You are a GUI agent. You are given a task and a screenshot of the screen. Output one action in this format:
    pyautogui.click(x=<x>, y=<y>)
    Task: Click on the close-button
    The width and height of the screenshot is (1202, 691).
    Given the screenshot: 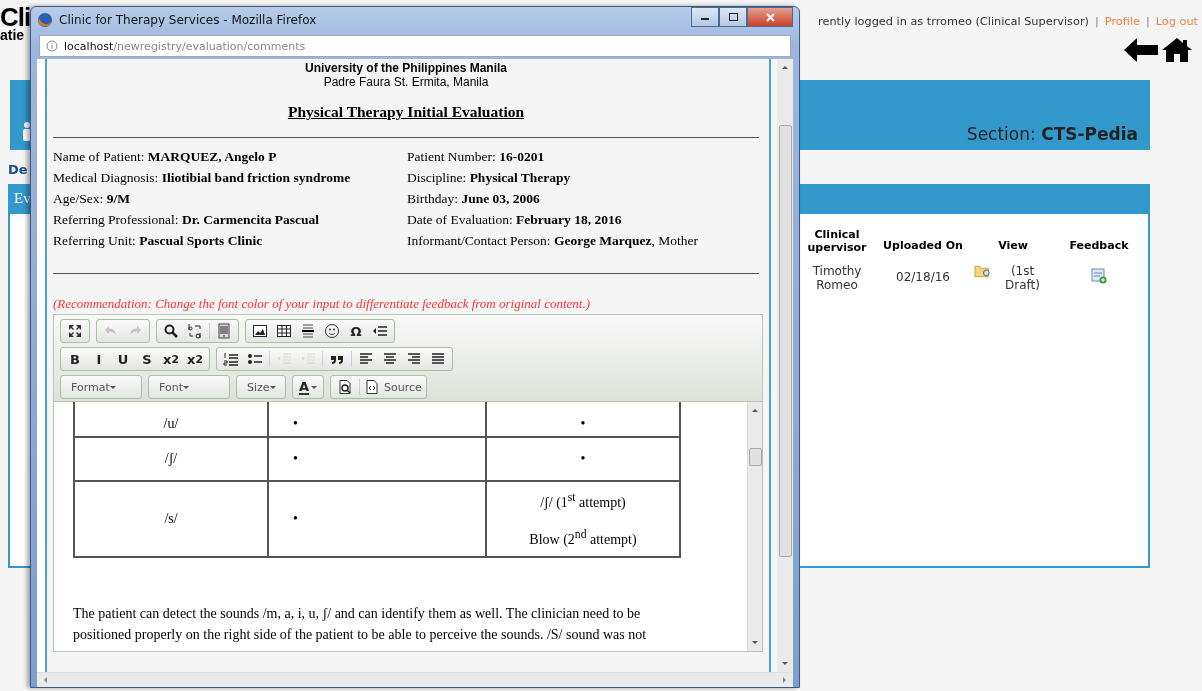 What is the action you would take?
    pyautogui.click(x=770, y=17)
    